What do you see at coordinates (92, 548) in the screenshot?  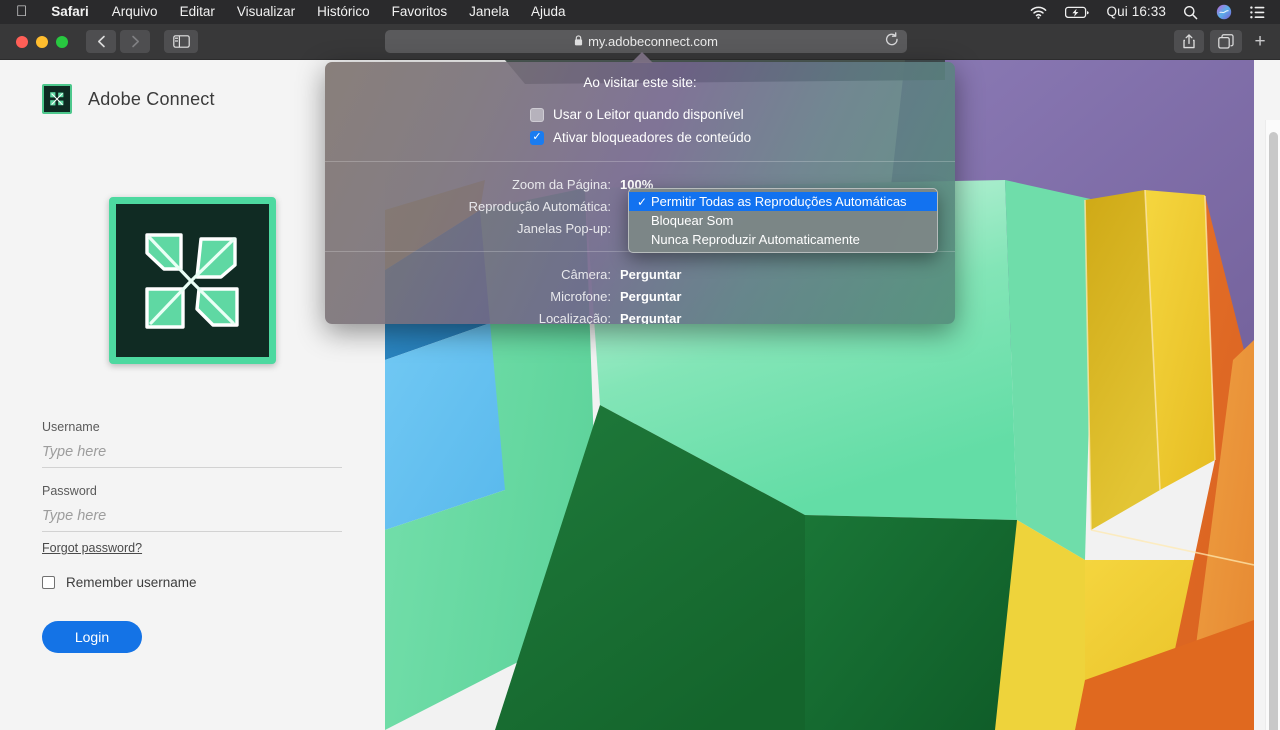 I see `forgot-password-link: Forgot password?` at bounding box center [92, 548].